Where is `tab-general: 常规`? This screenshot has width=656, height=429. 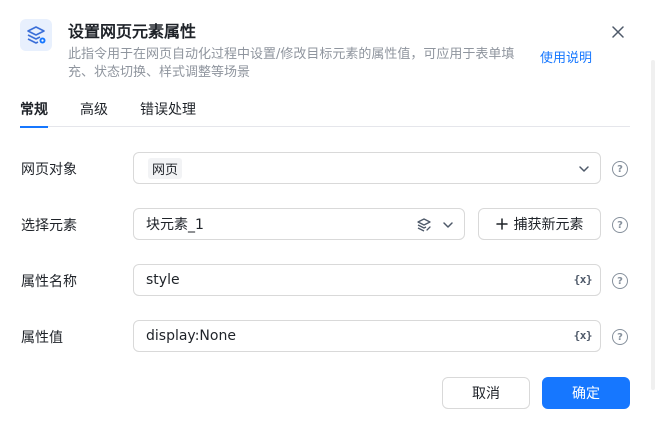
tab-general: 常规 is located at coordinates (34, 113).